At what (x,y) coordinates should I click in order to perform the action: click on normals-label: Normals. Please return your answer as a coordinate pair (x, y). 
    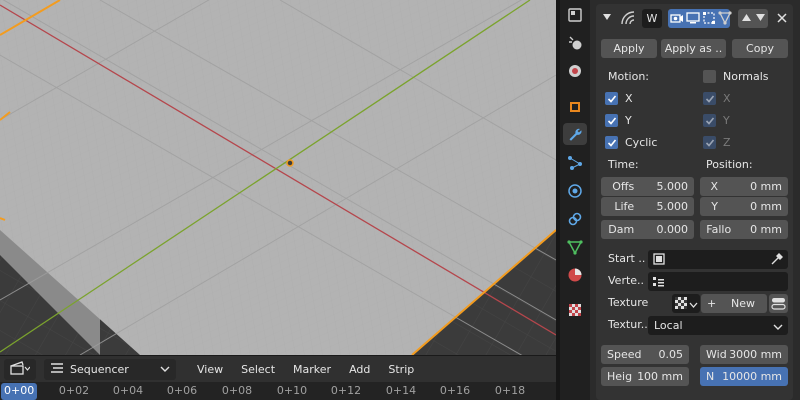
    Looking at the image, I should click on (746, 76).